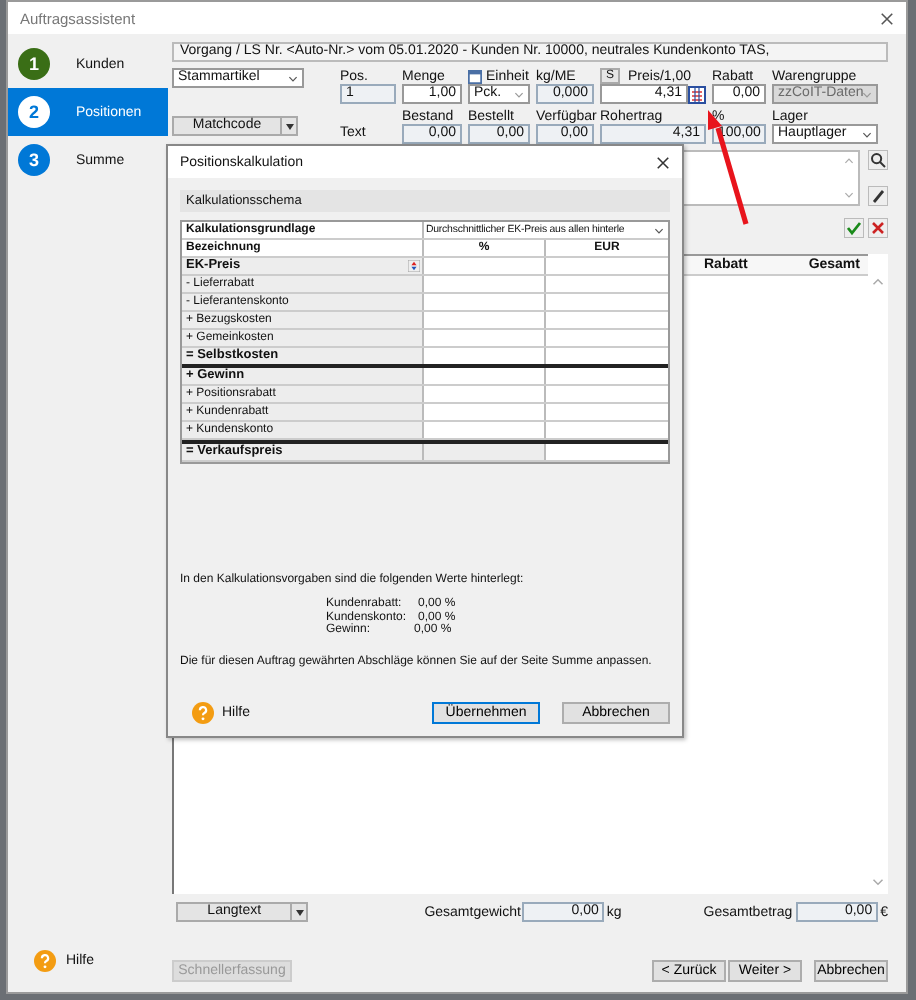 This screenshot has width=916, height=1000. What do you see at coordinates (475, 76) in the screenshot?
I see `calendar-icon` at bounding box center [475, 76].